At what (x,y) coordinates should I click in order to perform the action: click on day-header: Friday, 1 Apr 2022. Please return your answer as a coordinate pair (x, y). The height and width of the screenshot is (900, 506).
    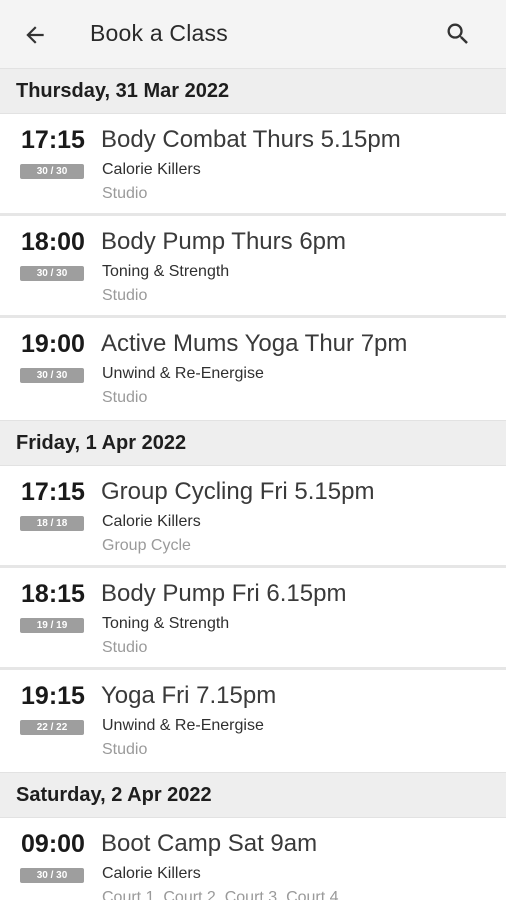
    Looking at the image, I should click on (253, 443).